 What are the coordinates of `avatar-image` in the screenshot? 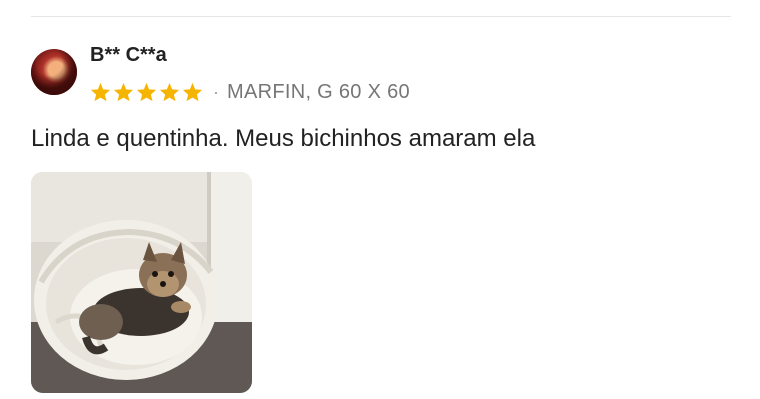 It's located at (54, 72).